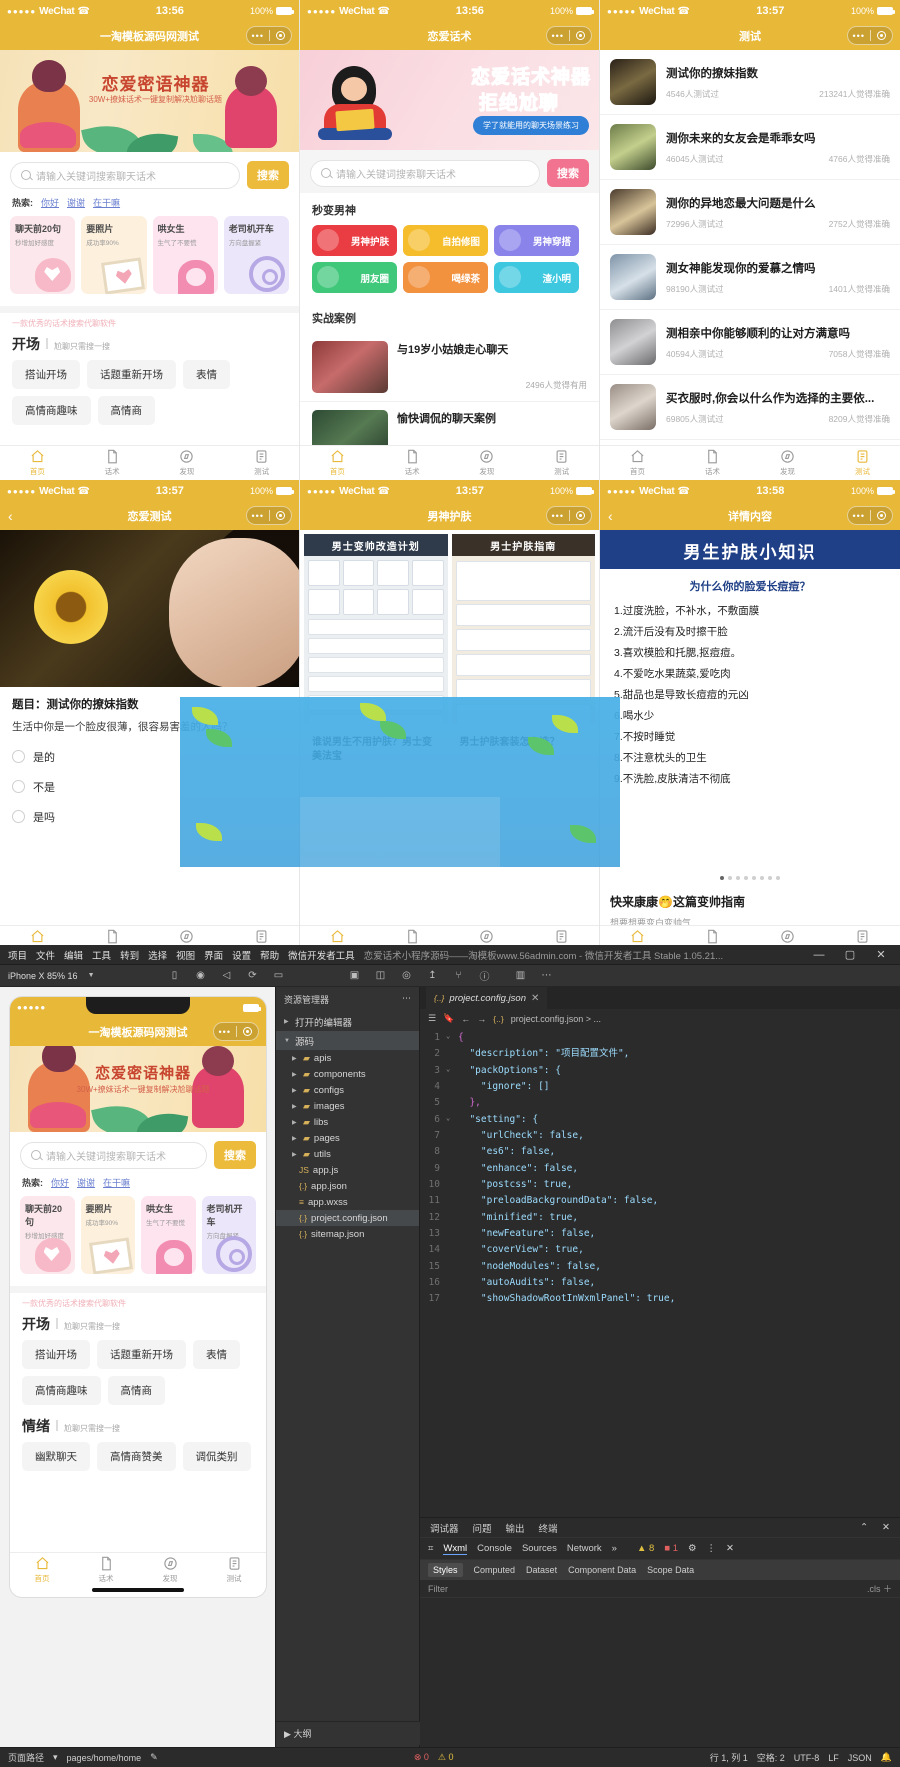 This screenshot has height=1767, width=900. I want to click on tree-item-images: ▶ ▰ images, so click(347, 1106).